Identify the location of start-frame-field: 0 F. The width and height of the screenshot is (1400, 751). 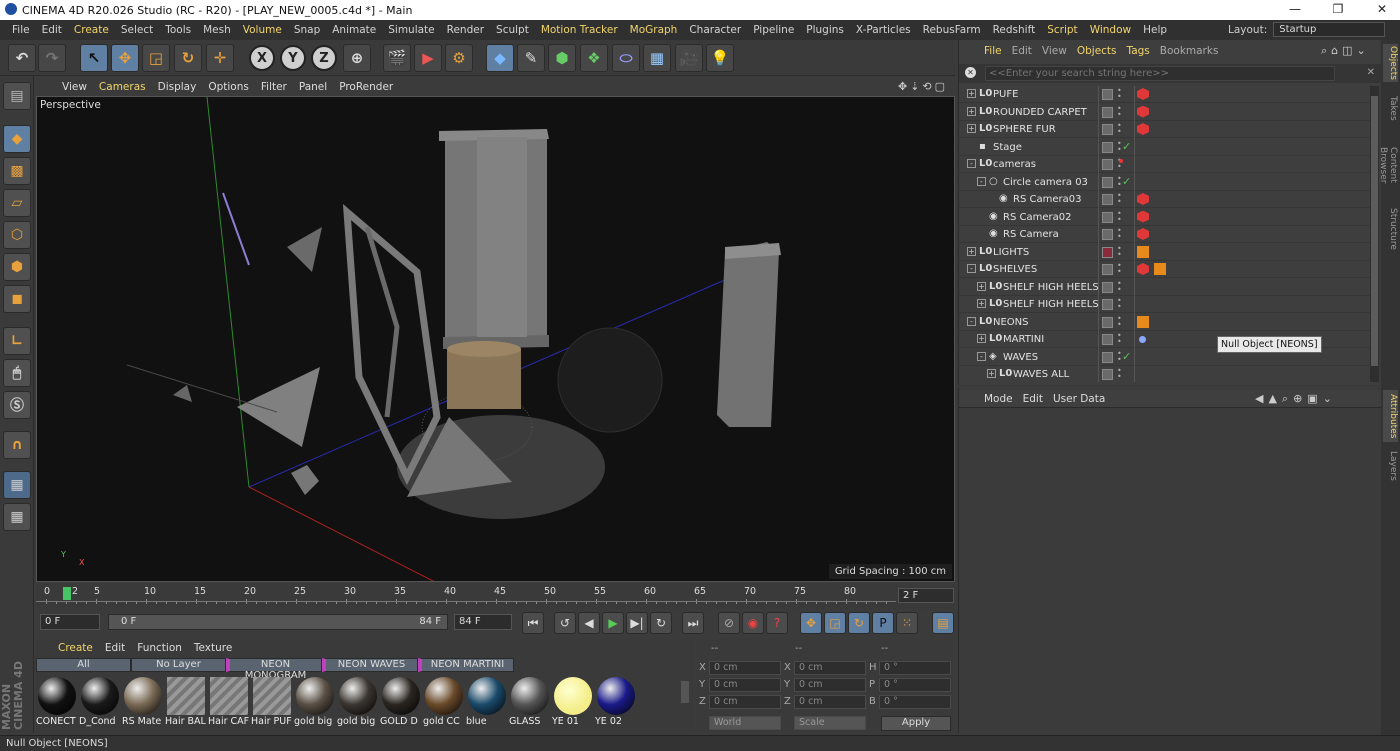
(70, 622).